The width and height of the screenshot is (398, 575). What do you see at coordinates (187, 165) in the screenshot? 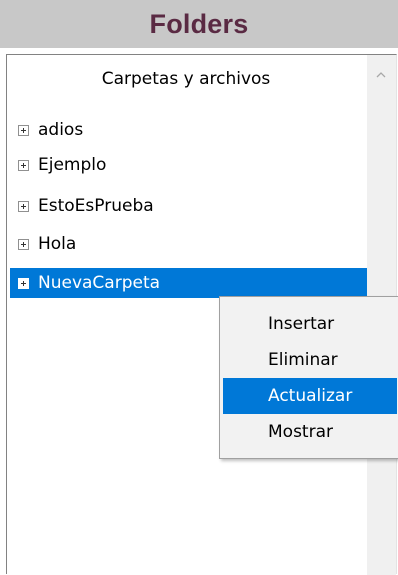
I see `tree-item-ejemplo: Ejemplo` at bounding box center [187, 165].